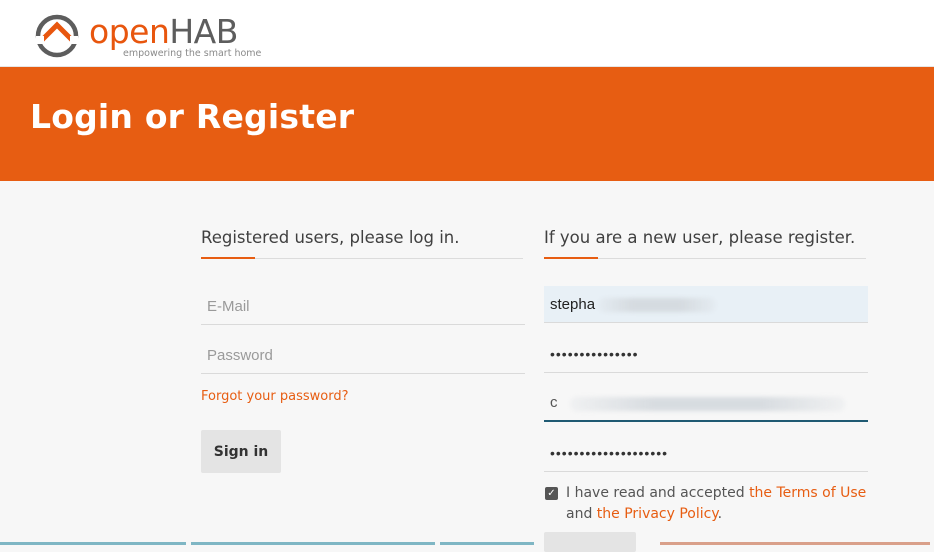 The height and width of the screenshot is (552, 934). What do you see at coordinates (707, 404) in the screenshot?
I see `redacted-email-blur` at bounding box center [707, 404].